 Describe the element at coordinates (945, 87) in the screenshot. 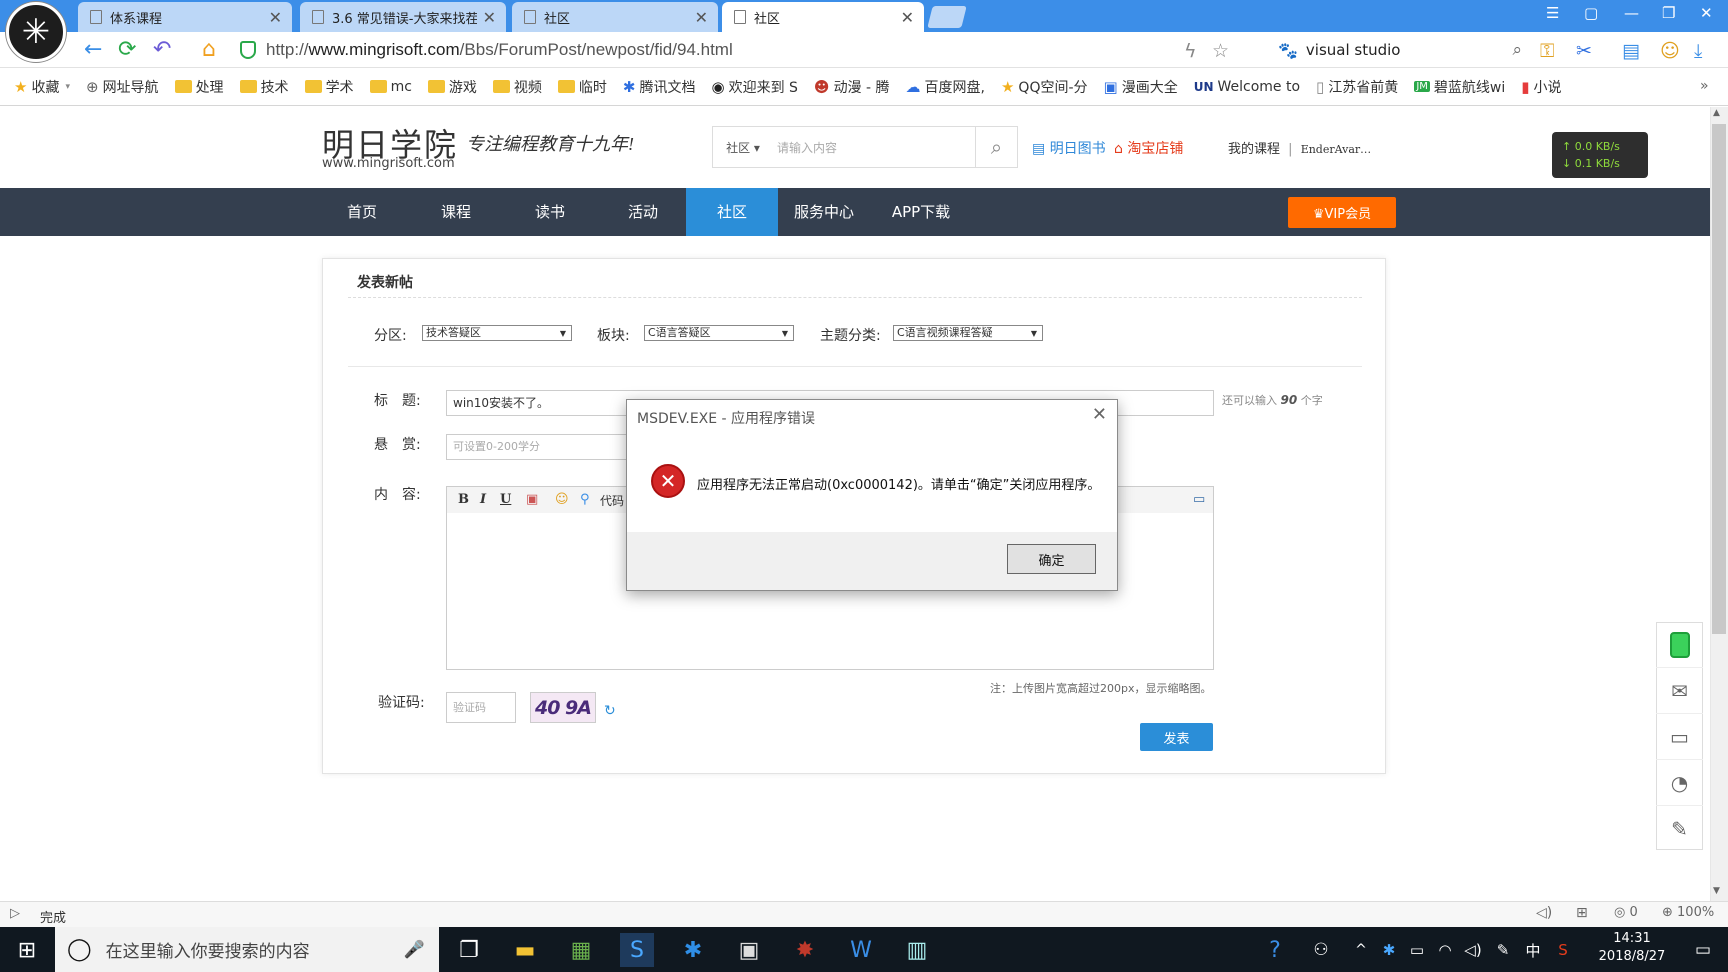

I see `bookmark-item: ☁ 百度网盘,` at that location.